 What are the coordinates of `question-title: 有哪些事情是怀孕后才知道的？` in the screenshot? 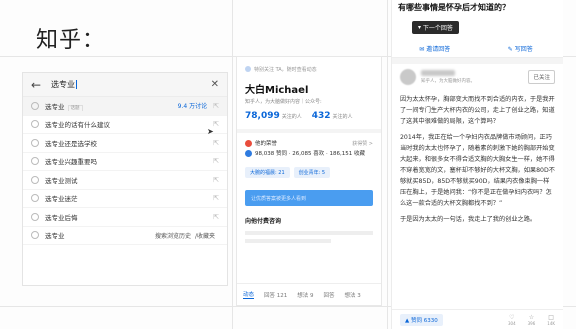 It's located at (477, 7).